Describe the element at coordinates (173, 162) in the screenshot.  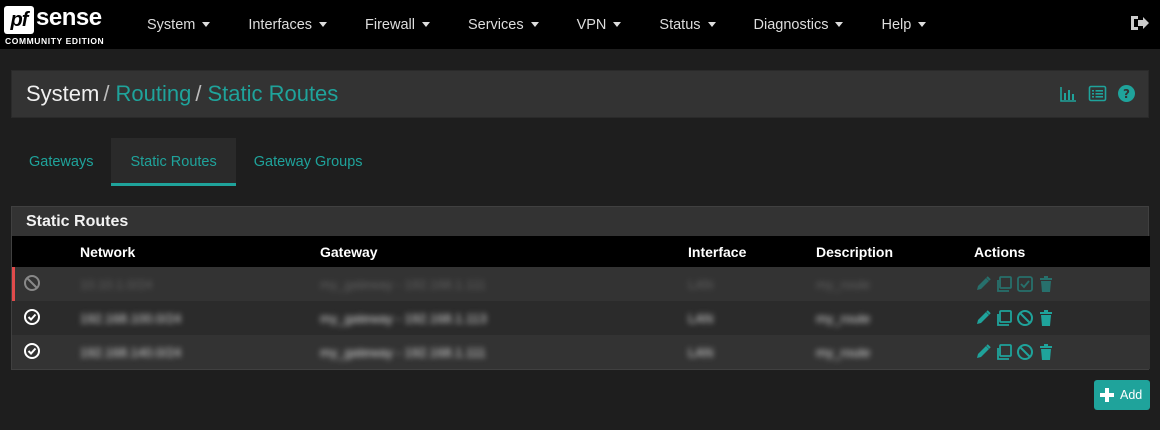
I see `tab-static-routes: Static Routes` at that location.